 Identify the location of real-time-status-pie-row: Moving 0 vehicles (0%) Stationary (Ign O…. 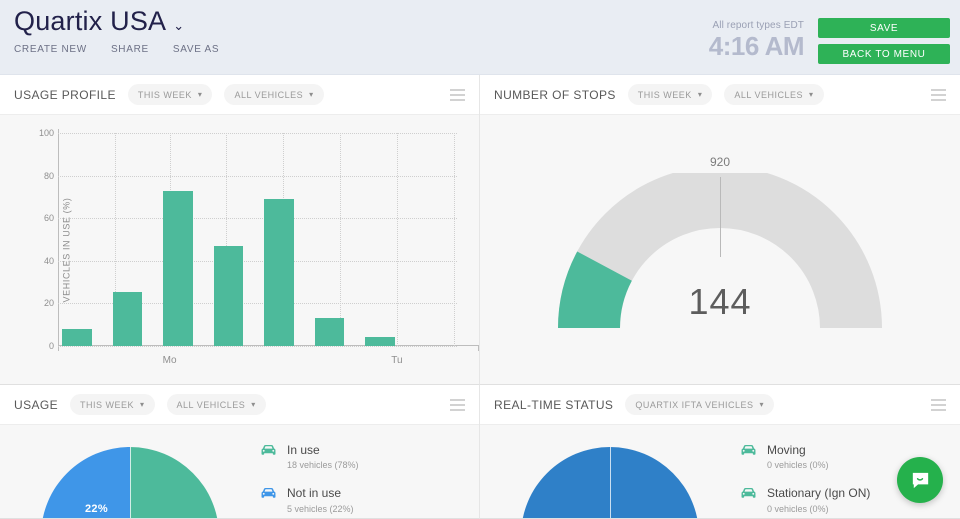
(720, 471).